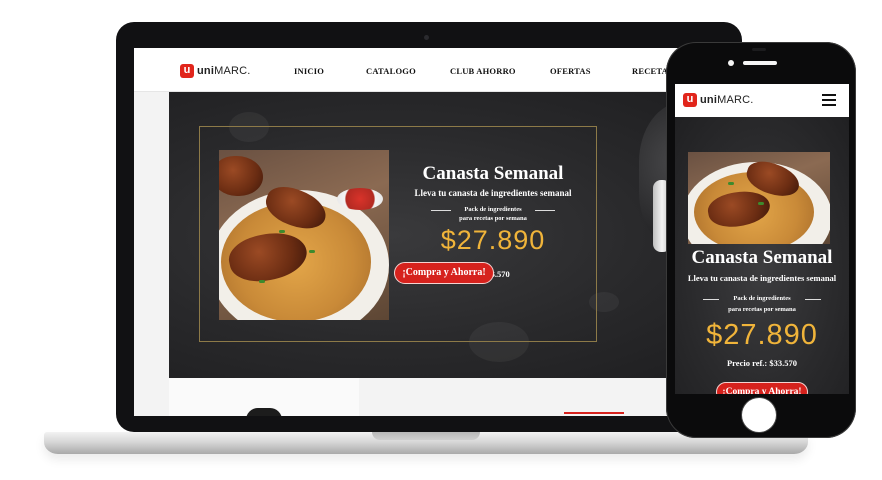 Image resolution: width=882 pixels, height=480 pixels. What do you see at coordinates (762, 298) in the screenshot?
I see `pack-description-mobile: Pack de ingredientes` at bounding box center [762, 298].